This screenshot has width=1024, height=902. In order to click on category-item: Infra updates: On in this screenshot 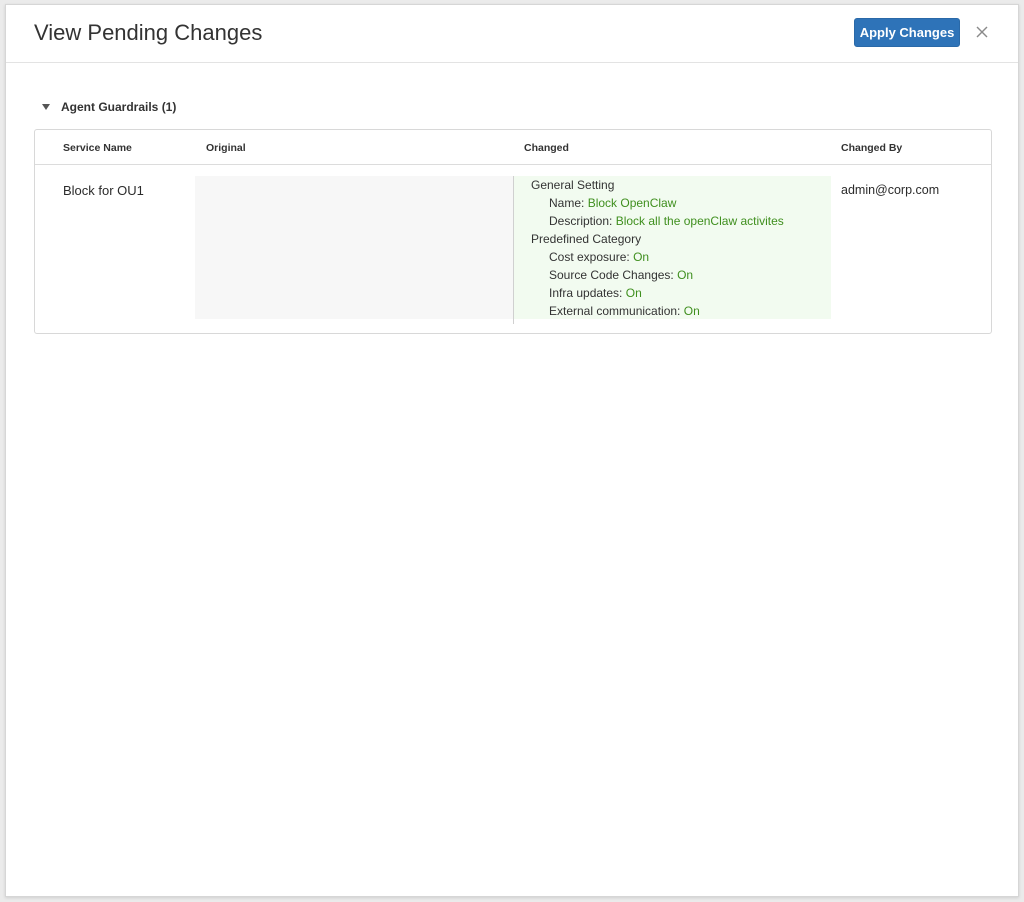, I will do `click(595, 293)`.